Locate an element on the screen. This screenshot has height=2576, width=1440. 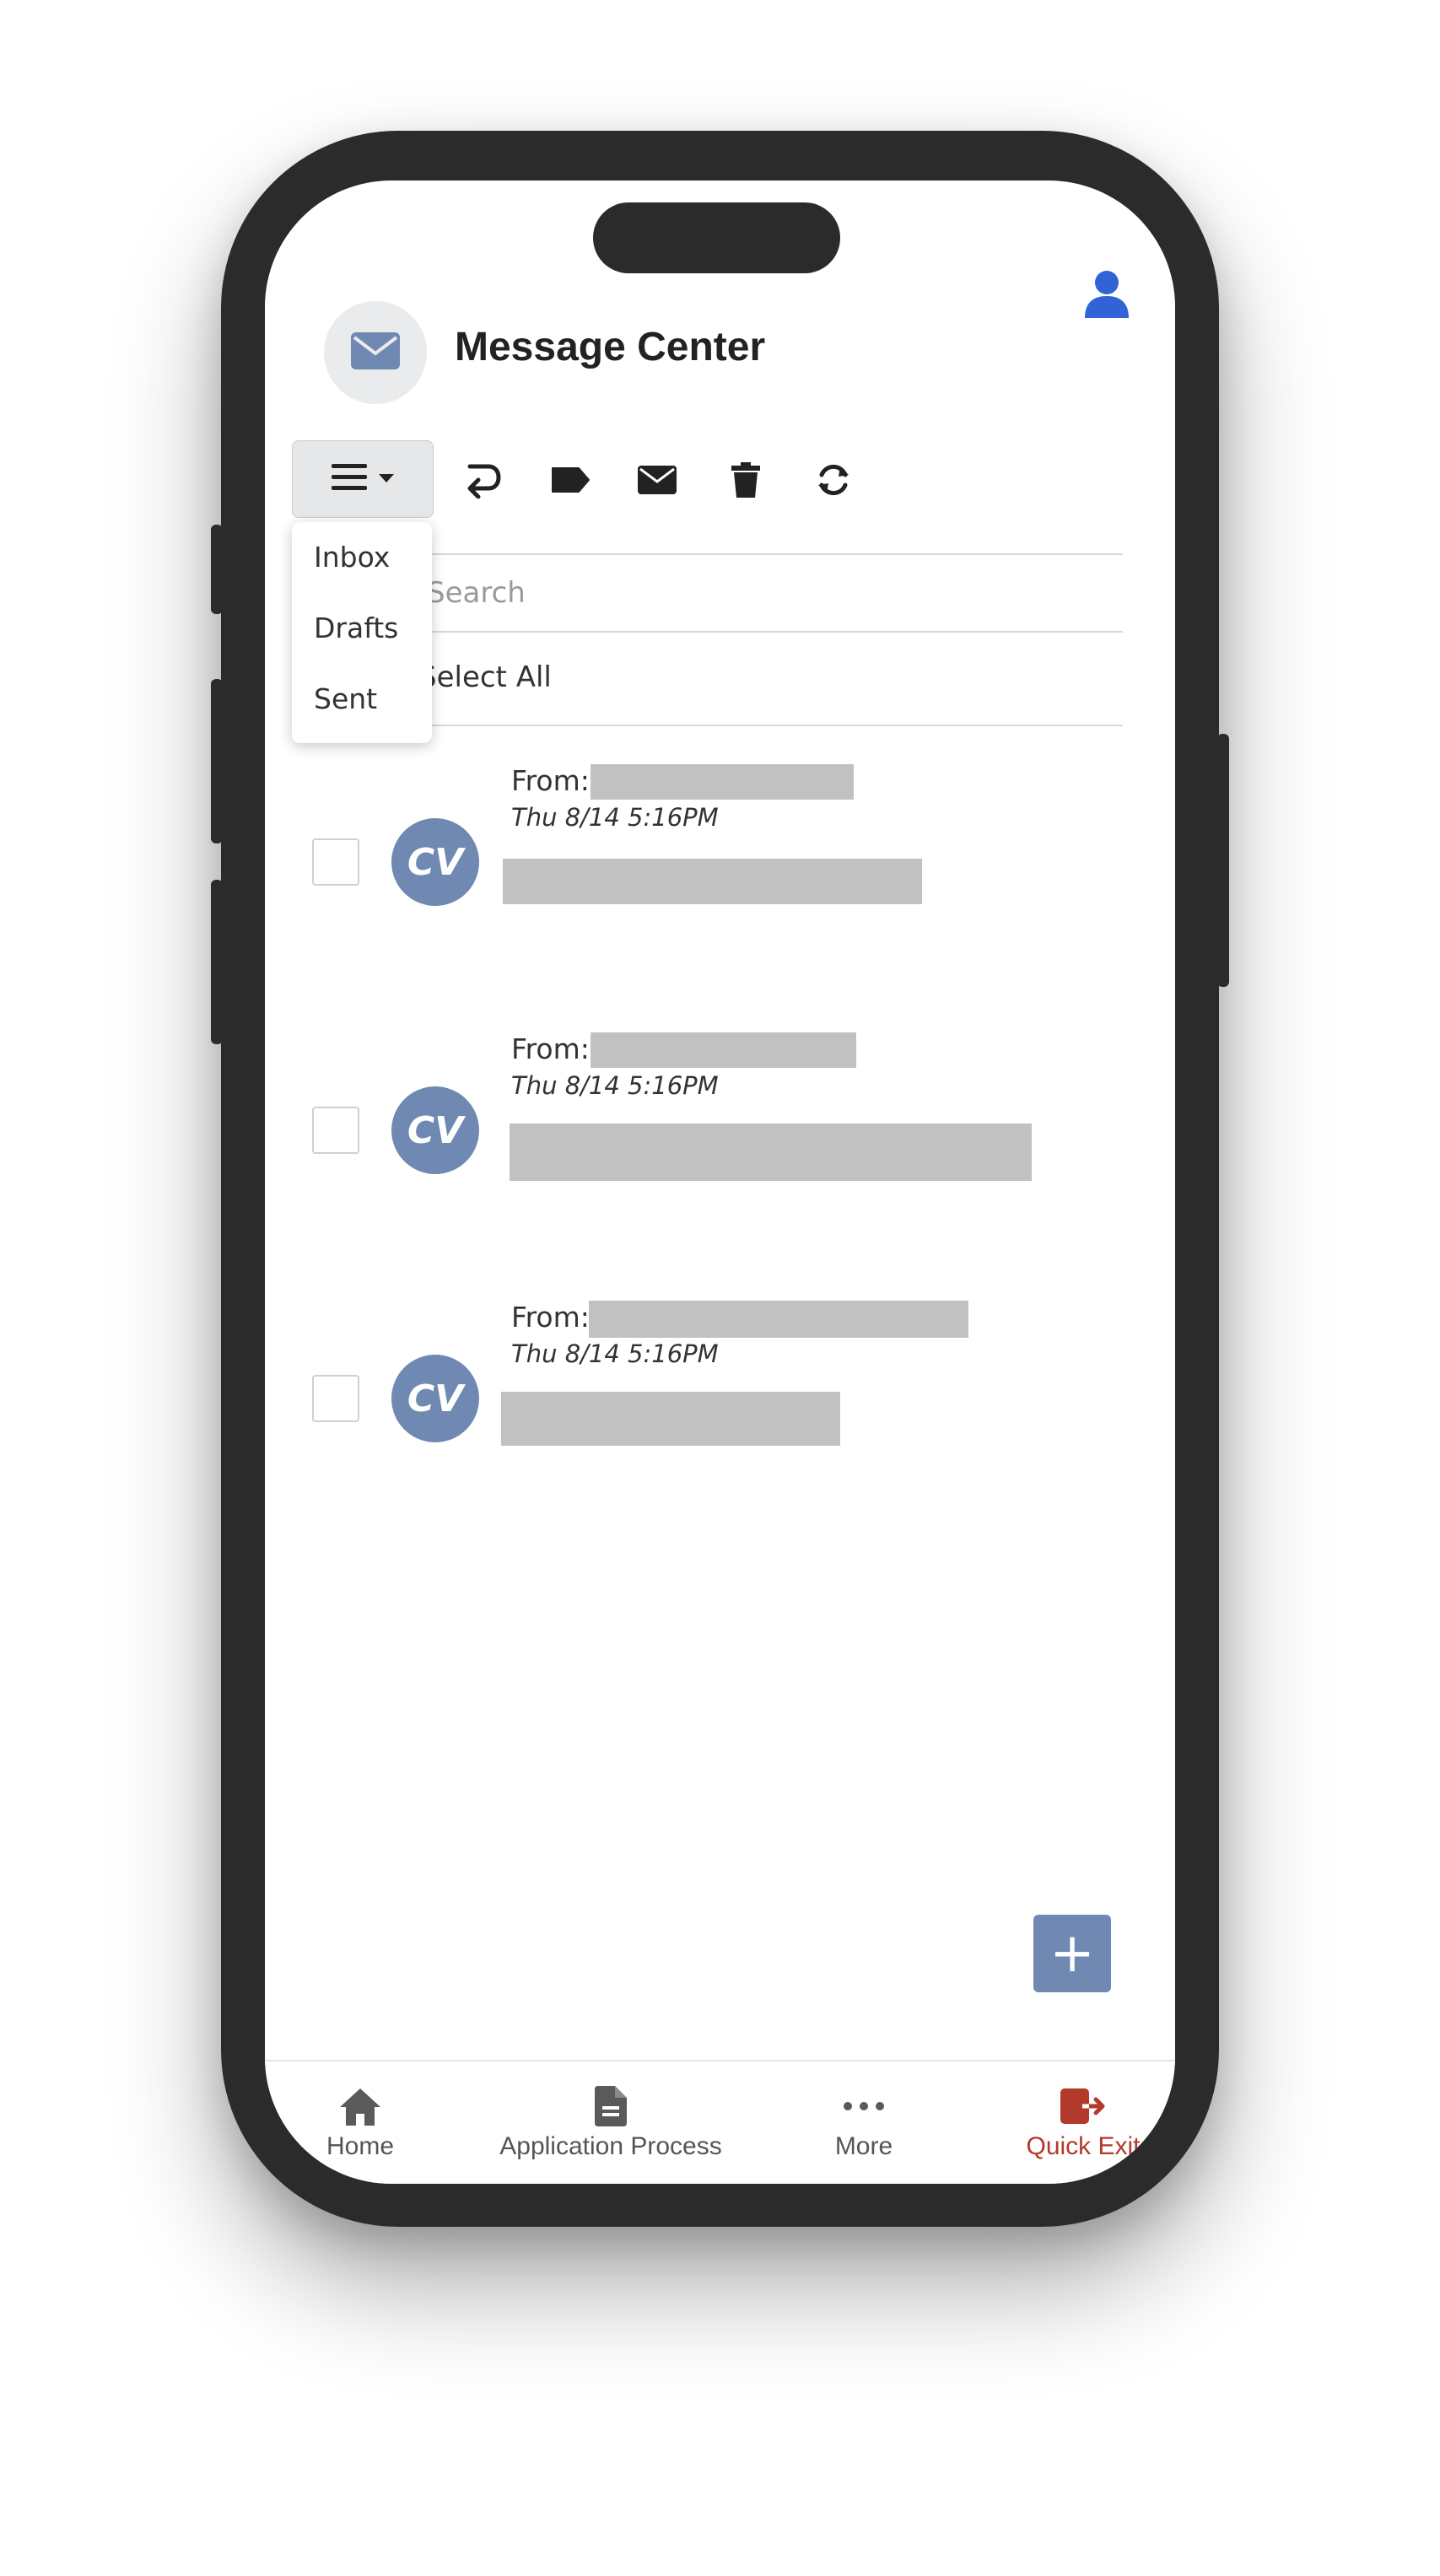
dropdown-item-inbox: Inbox is located at coordinates (352, 557).